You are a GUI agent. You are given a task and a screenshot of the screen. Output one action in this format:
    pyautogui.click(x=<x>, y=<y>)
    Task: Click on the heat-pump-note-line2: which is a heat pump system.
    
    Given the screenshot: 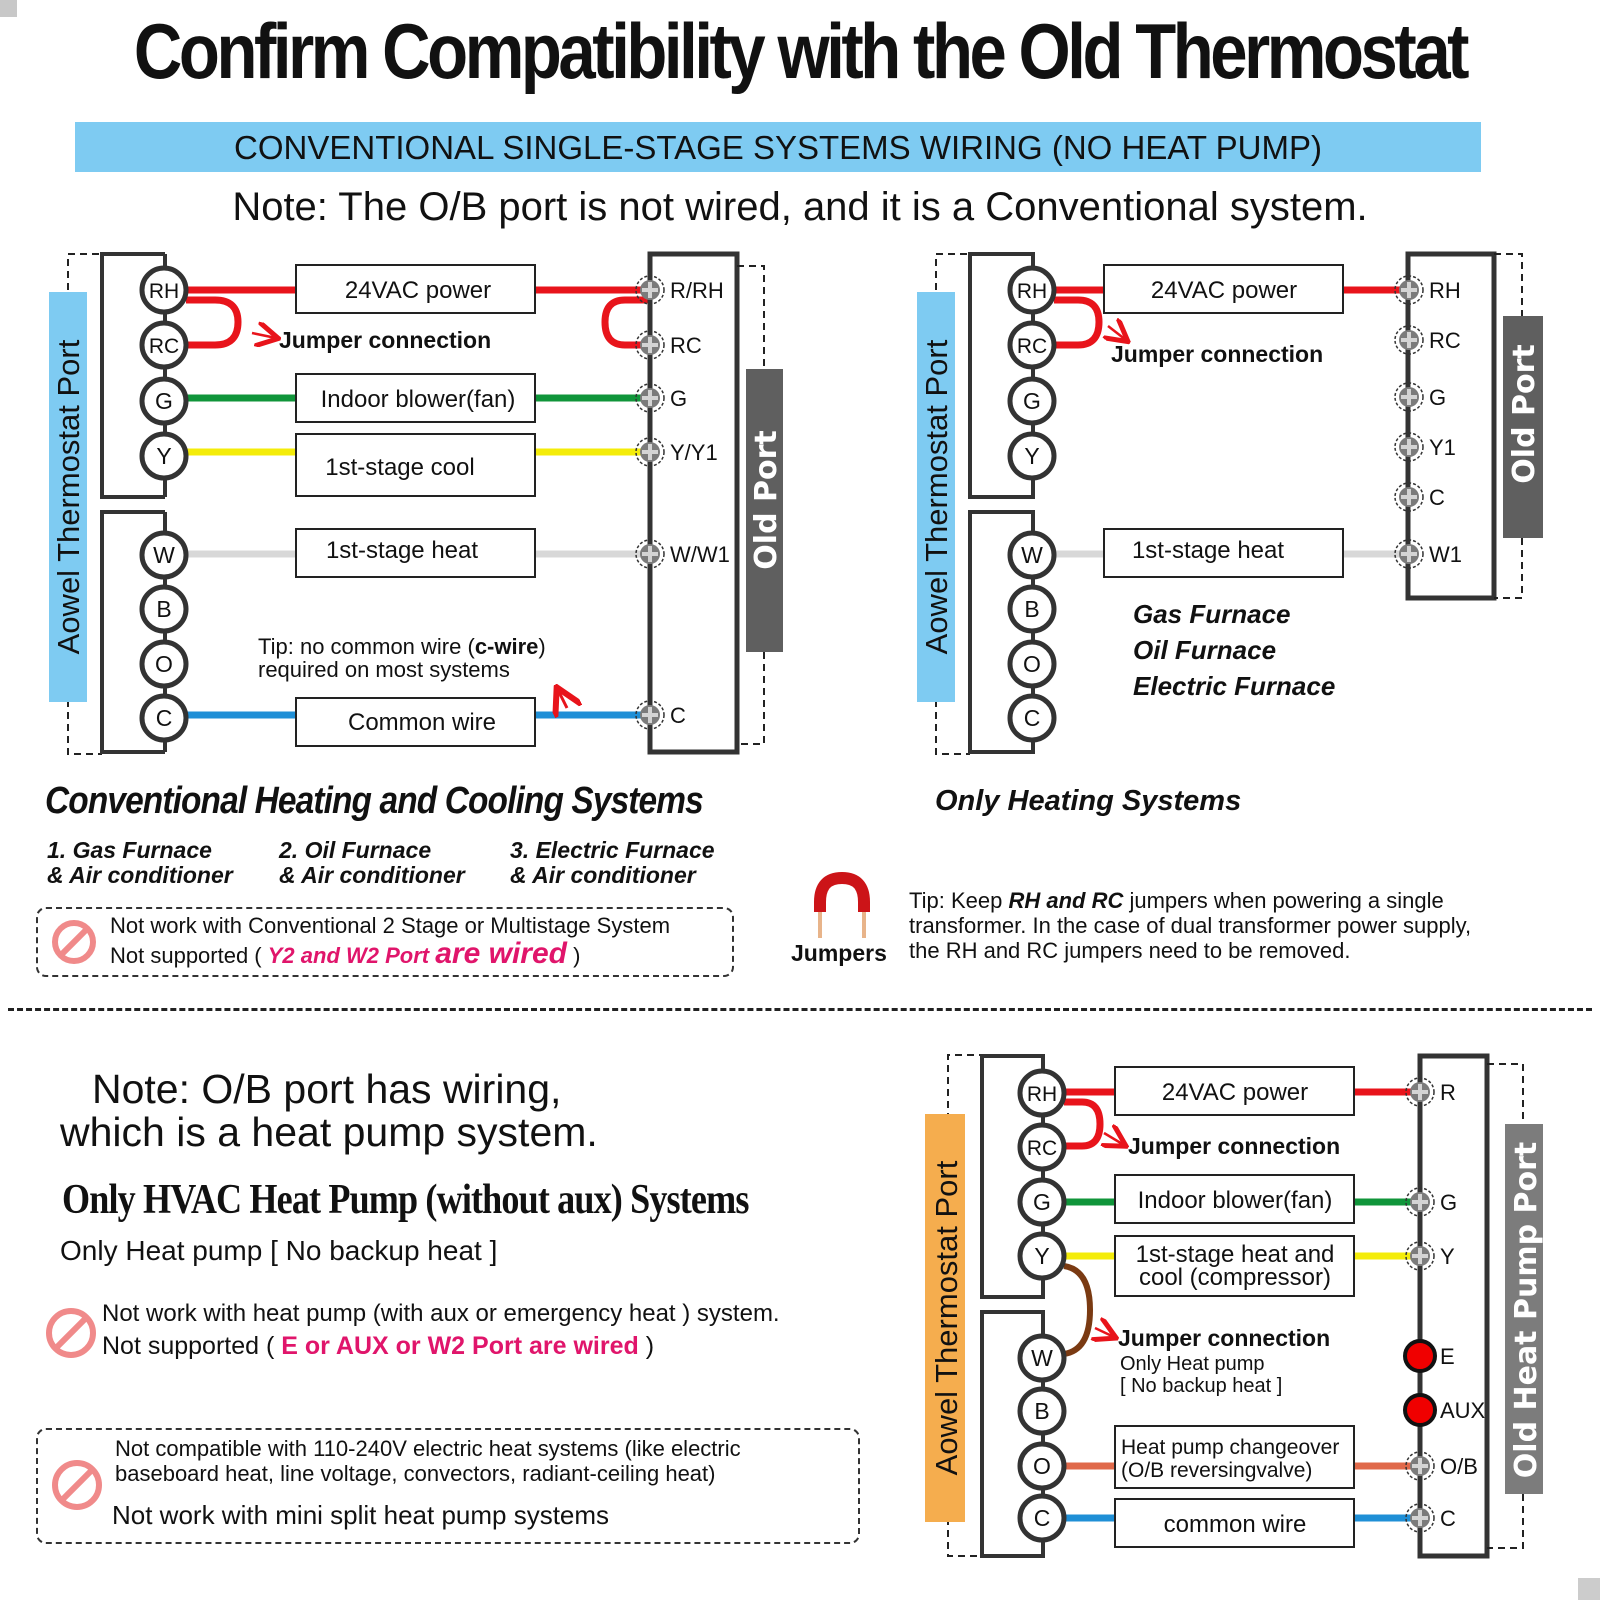 What is the action you would take?
    pyautogui.click(x=329, y=1132)
    